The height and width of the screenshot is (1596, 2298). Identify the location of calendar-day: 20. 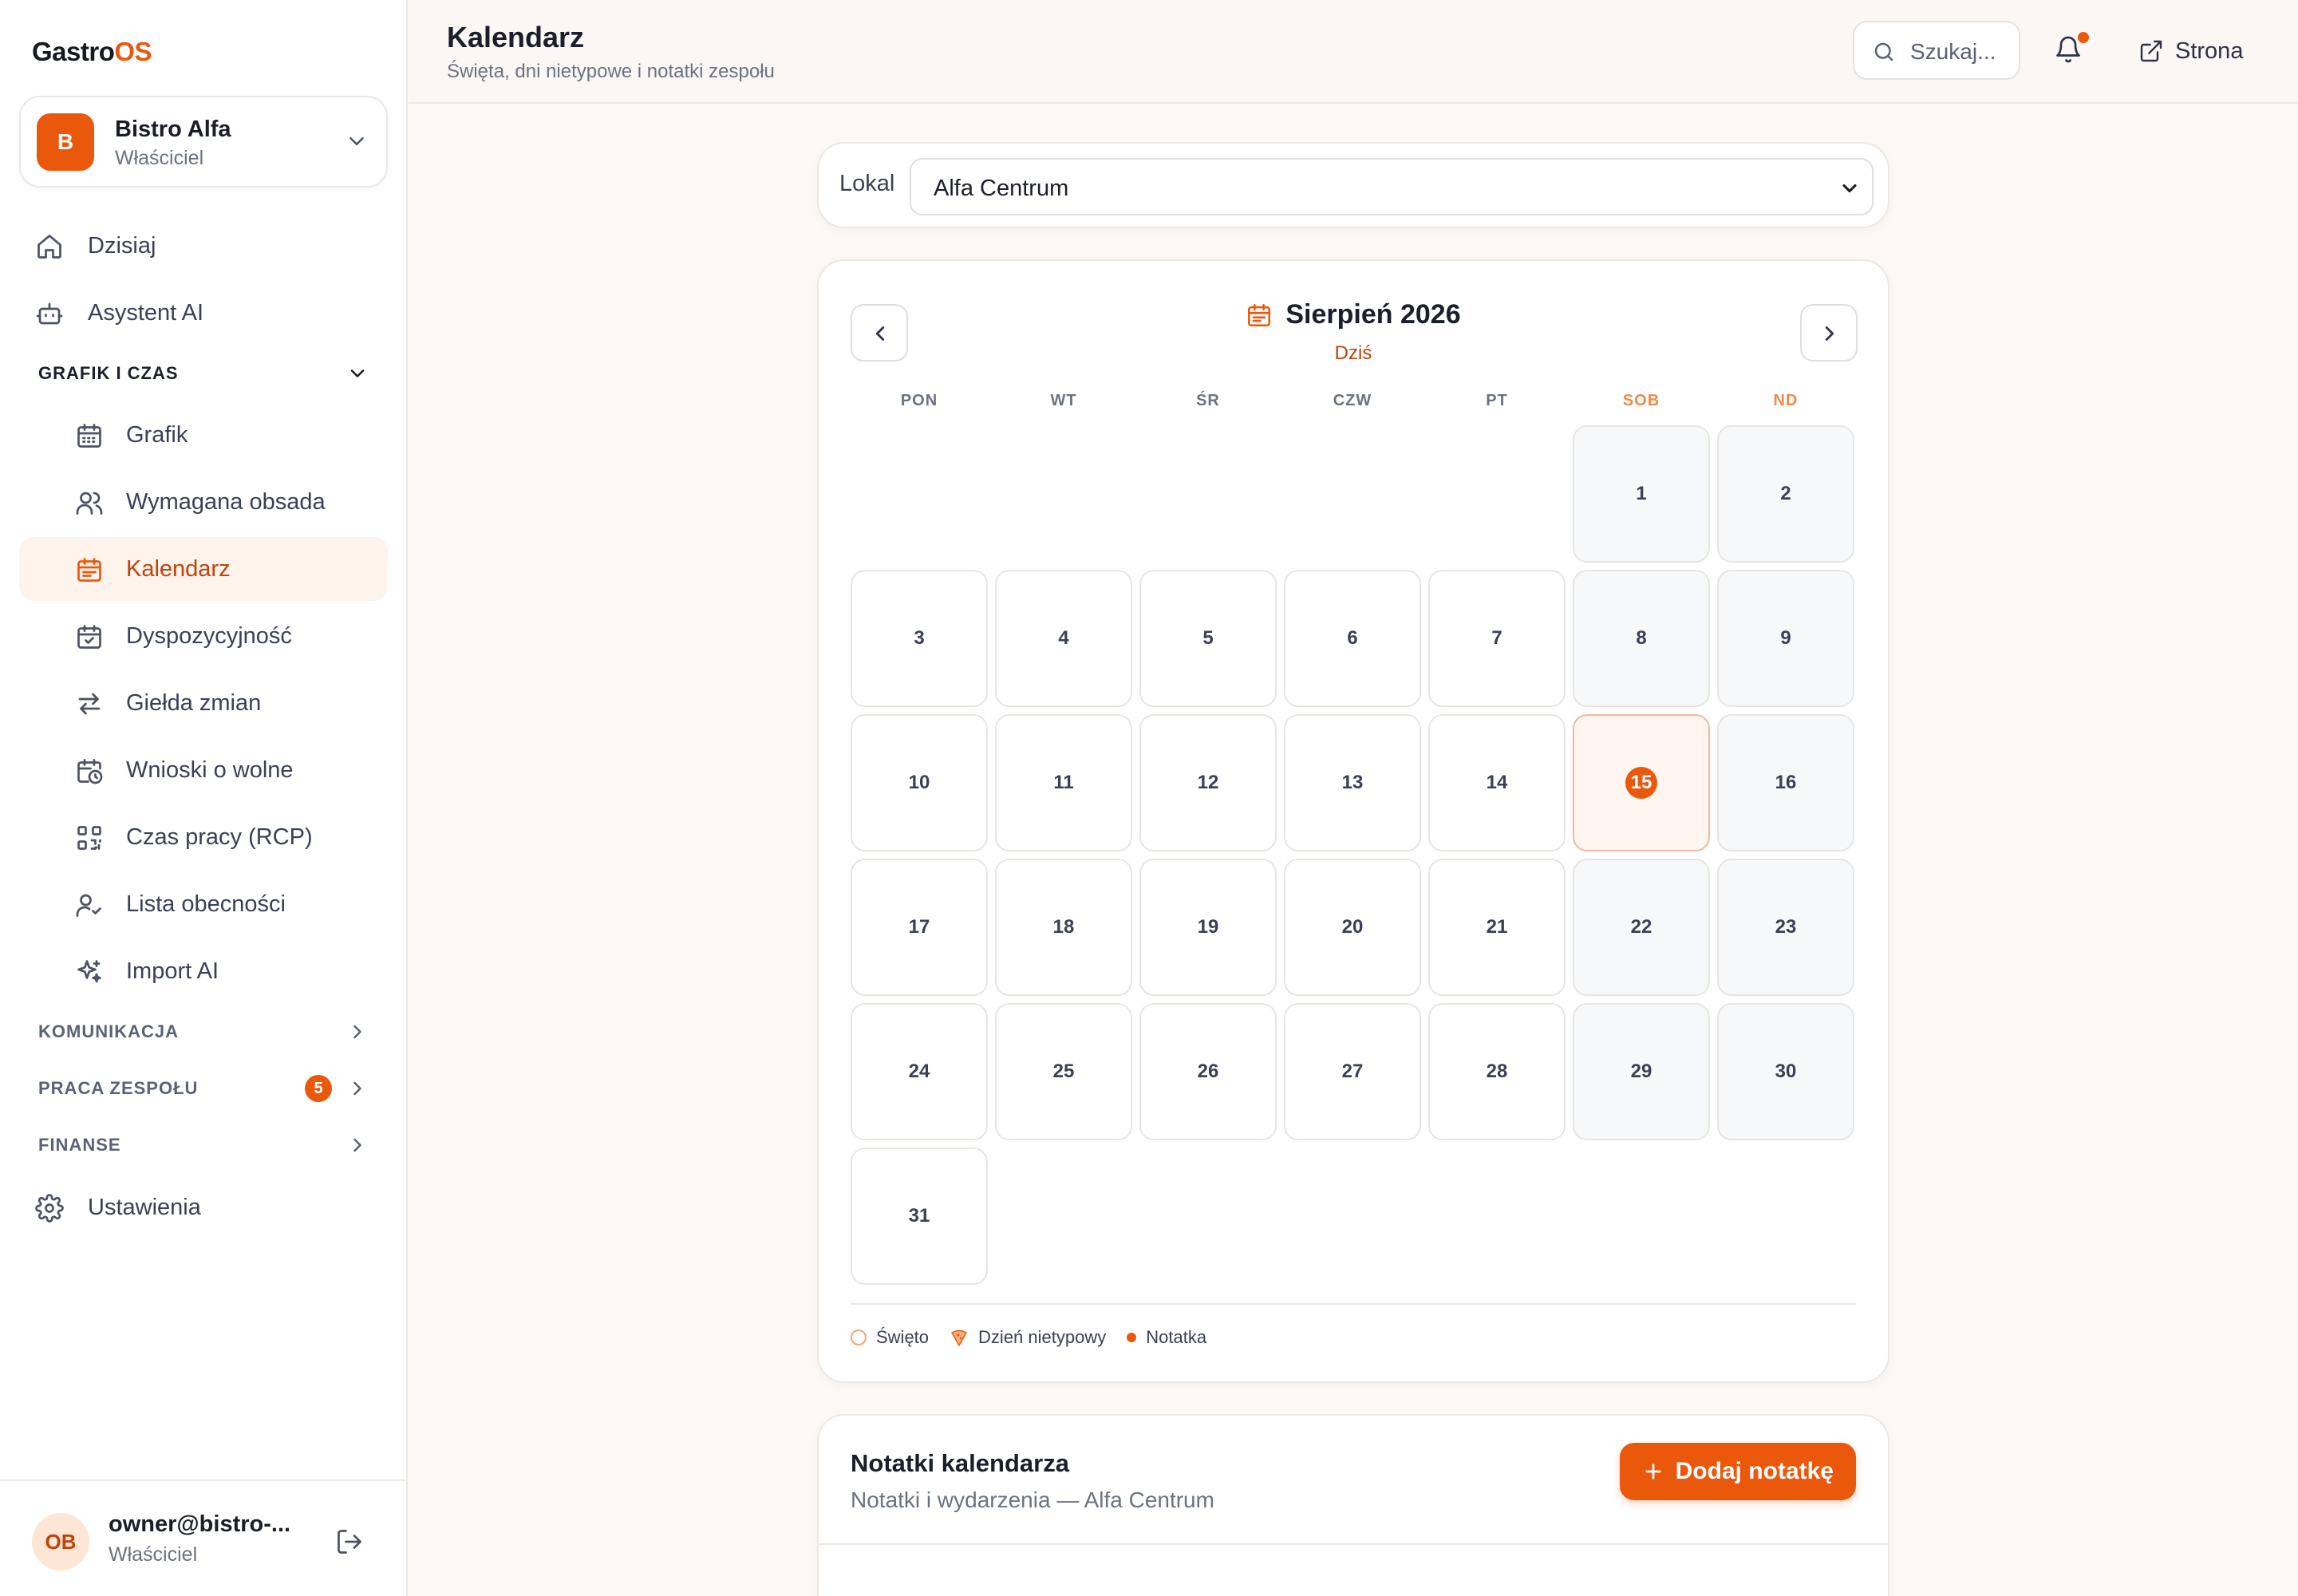
(1352, 927).